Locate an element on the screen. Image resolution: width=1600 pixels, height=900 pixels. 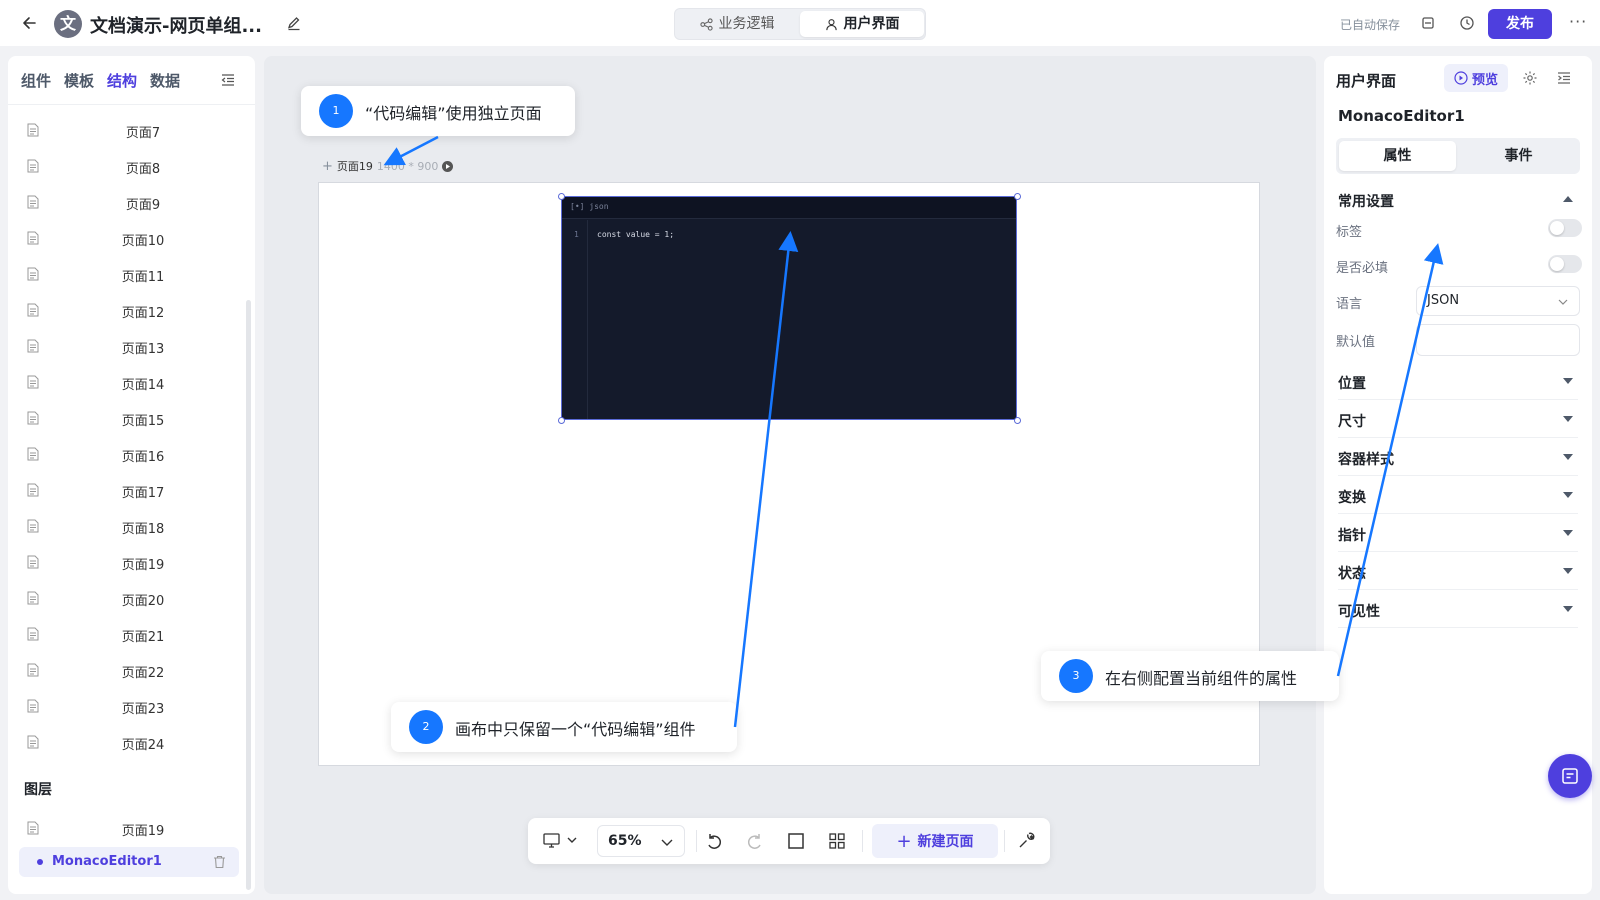
device-select is located at coordinates (562, 841).